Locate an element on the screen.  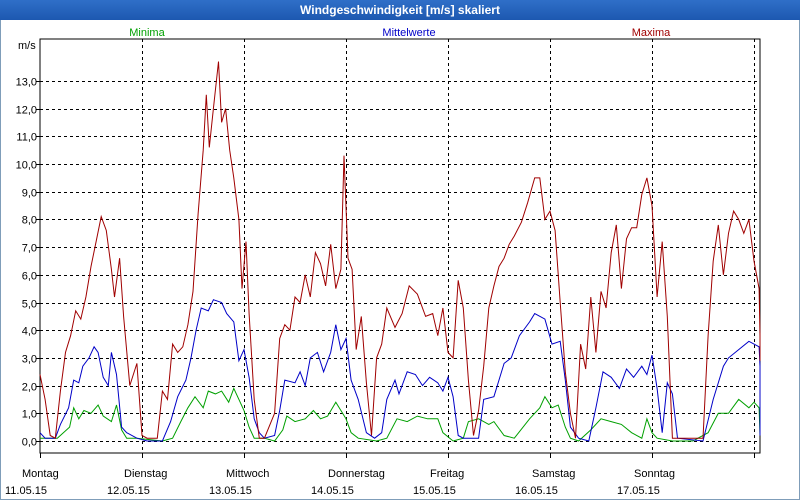
x-tick-date: 12.05.15 is located at coordinates (128, 491).